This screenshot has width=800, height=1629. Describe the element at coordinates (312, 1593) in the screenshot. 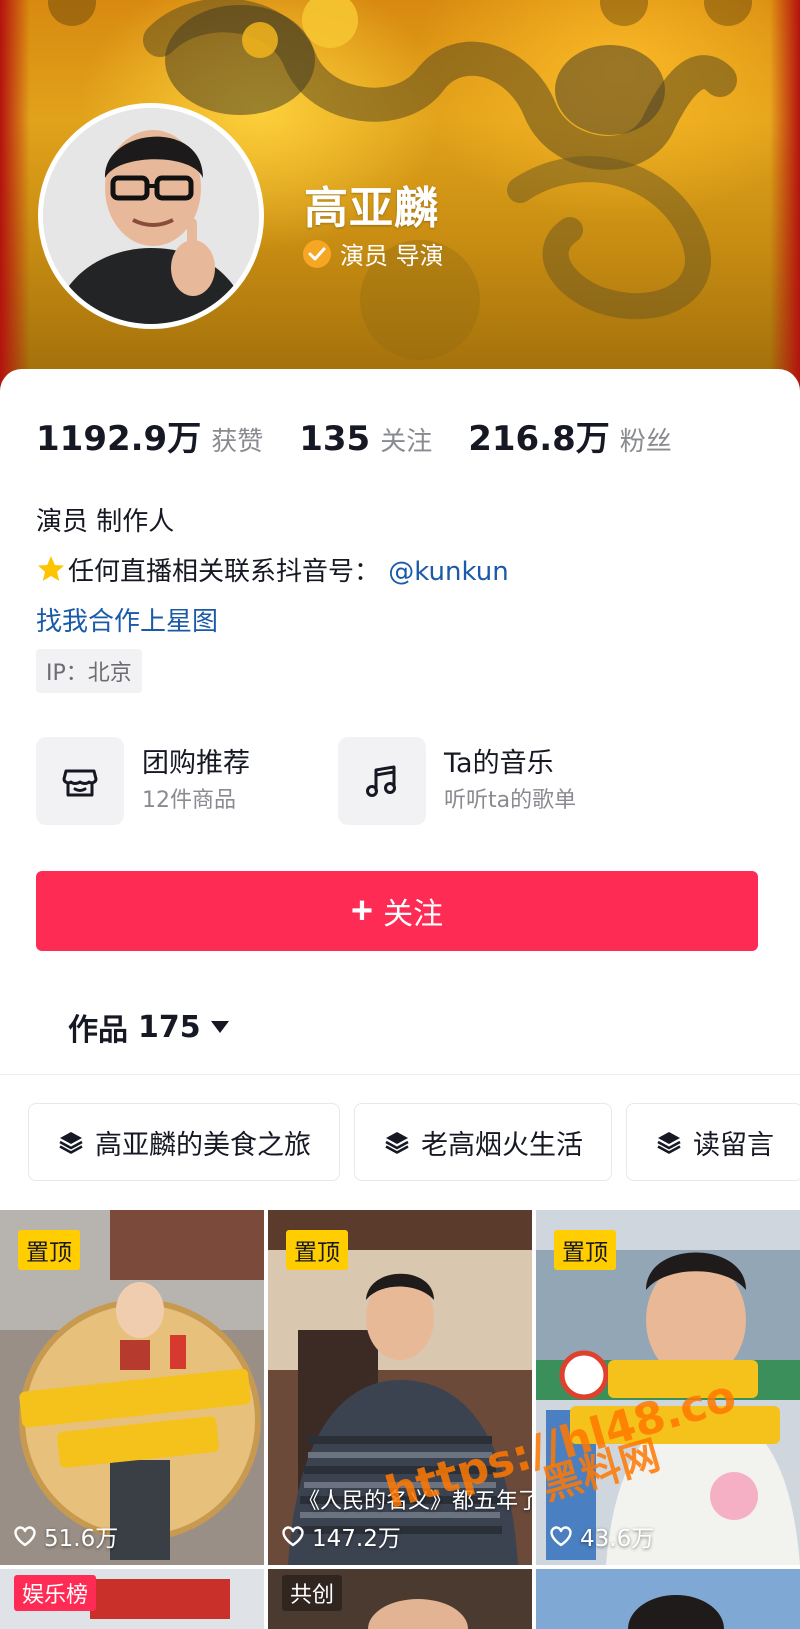

I see `co-creation-tag: 共创` at that location.